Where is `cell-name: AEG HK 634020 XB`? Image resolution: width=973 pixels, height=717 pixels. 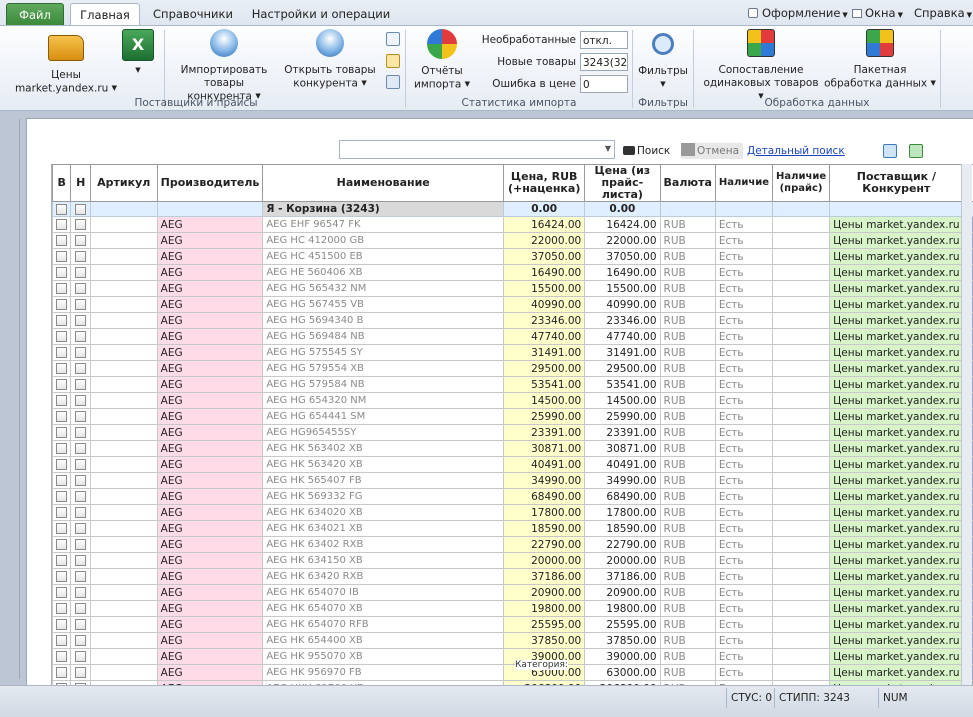 cell-name: AEG HK 634020 XB is located at coordinates (383, 512).